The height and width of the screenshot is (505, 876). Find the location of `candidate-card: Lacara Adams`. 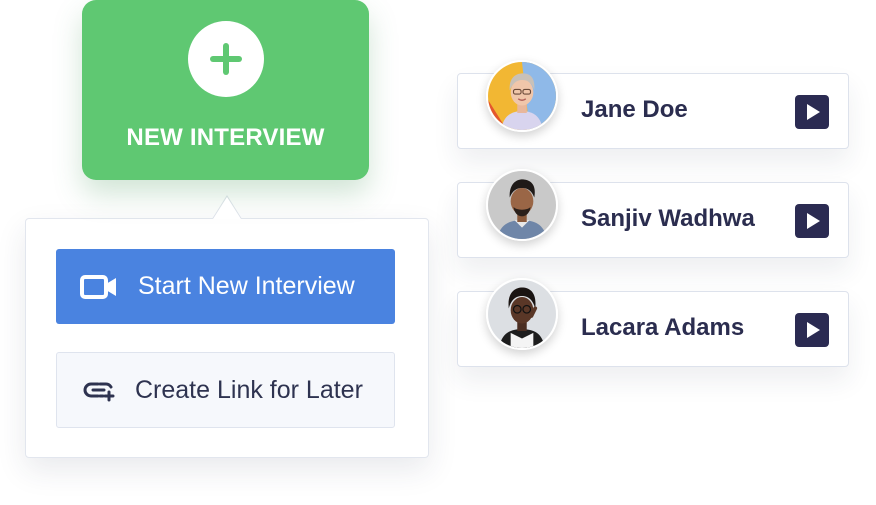

candidate-card: Lacara Adams is located at coordinates (653, 322).